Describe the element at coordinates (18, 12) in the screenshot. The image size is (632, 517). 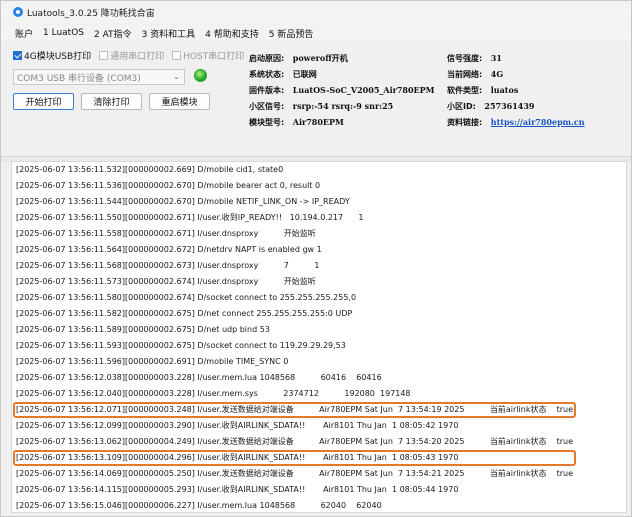
I see `luatools-logo-icon` at that location.